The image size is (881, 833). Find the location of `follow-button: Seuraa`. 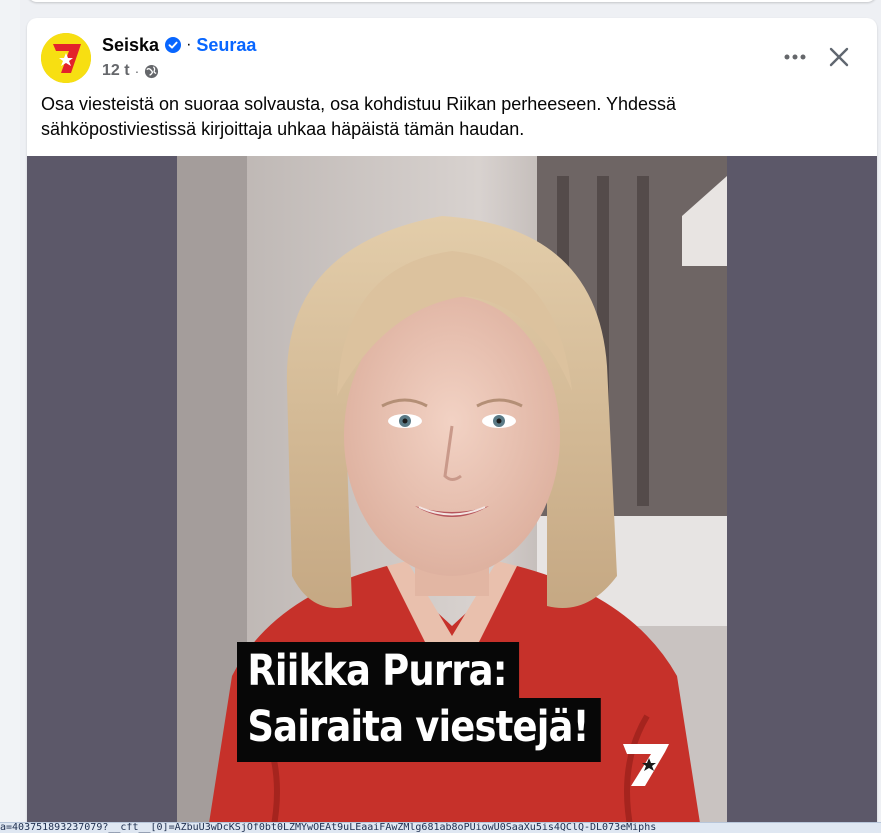

follow-button: Seuraa is located at coordinates (226, 45).